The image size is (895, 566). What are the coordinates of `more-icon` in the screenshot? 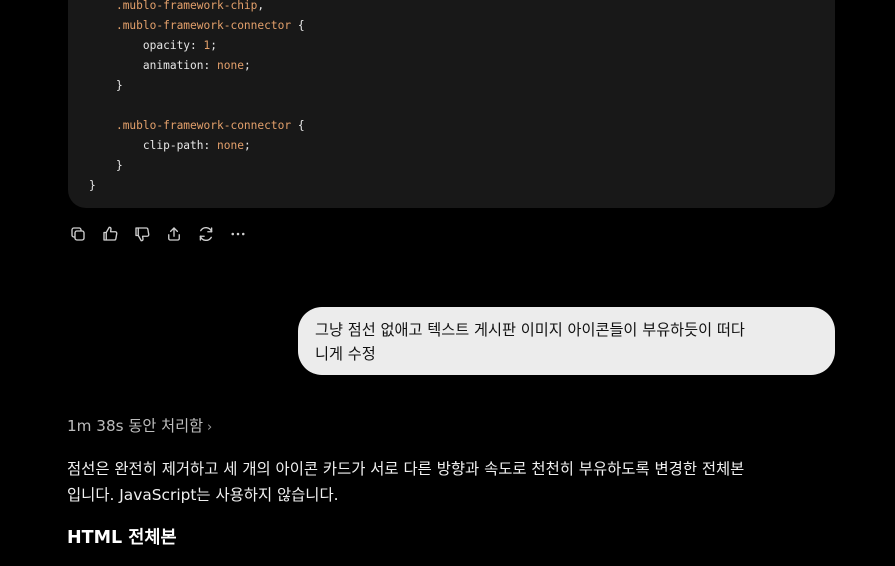 It's located at (238, 234).